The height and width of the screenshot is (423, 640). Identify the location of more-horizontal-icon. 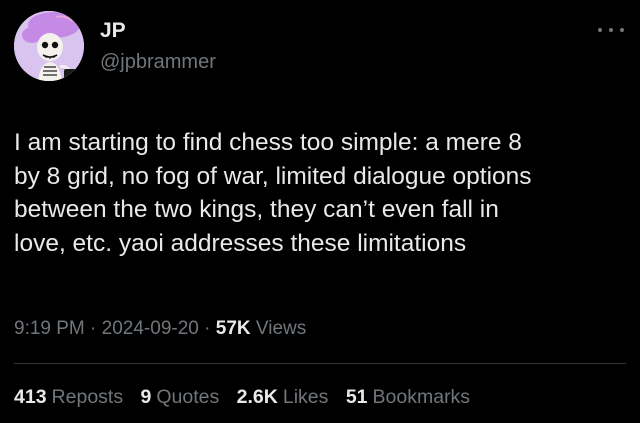
(611, 30).